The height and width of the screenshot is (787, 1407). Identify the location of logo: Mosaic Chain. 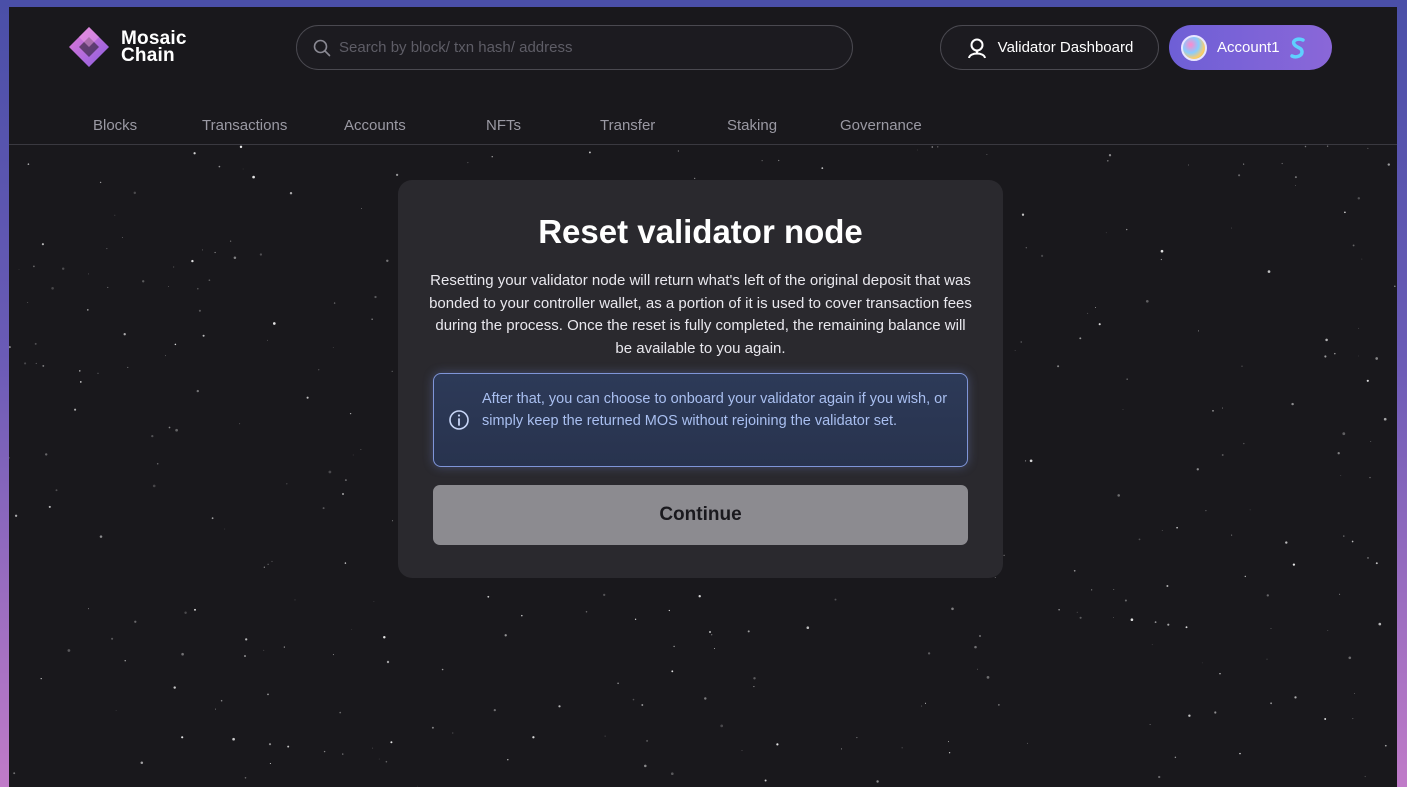
(127, 47).